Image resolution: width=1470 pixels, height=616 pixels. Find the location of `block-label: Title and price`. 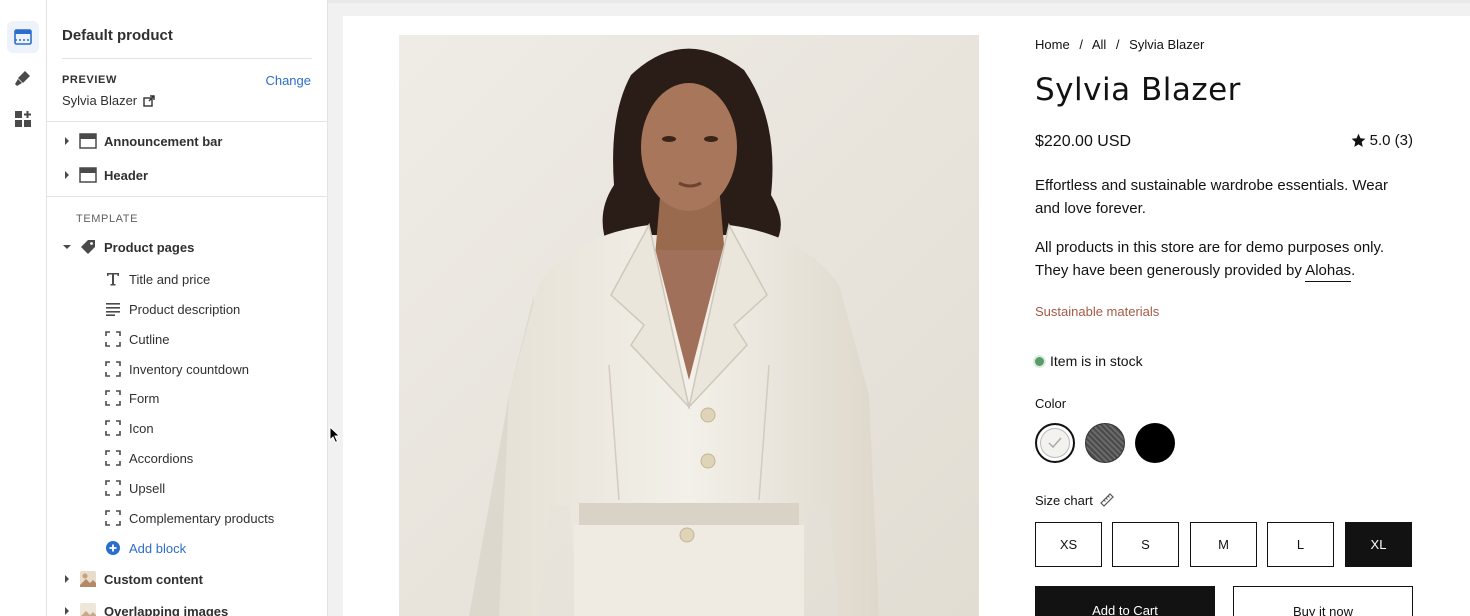

block-label: Title and price is located at coordinates (170, 279).